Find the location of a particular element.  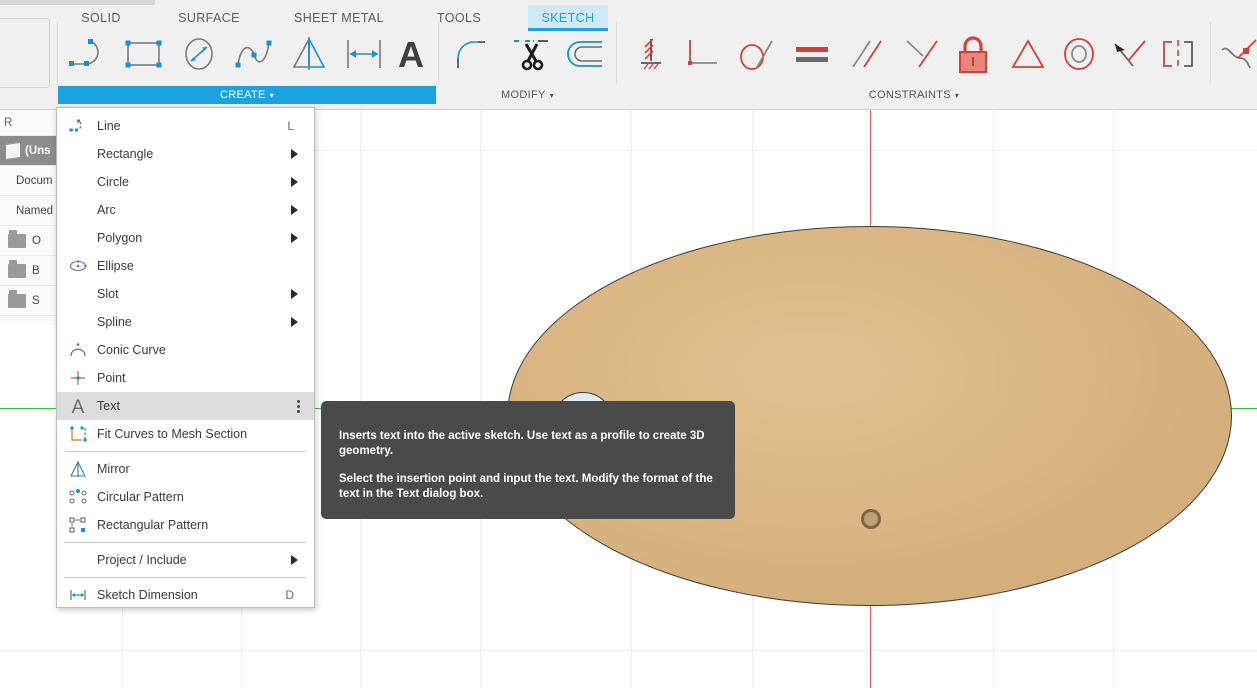

midpoint-icon is located at coordinates (1130, 53).